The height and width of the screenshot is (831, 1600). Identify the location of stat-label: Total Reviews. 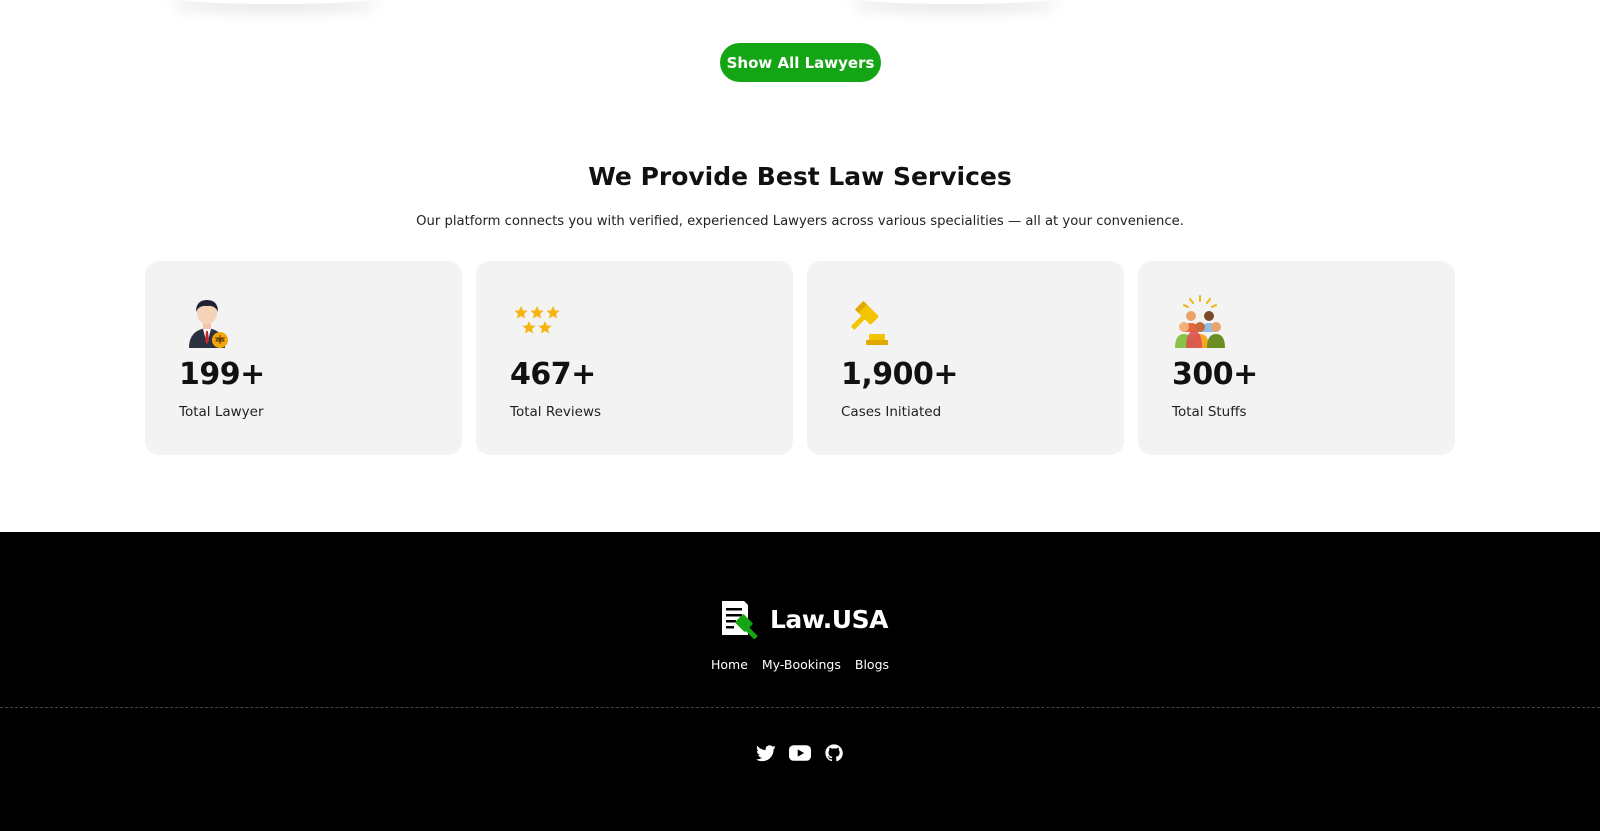
(556, 412).